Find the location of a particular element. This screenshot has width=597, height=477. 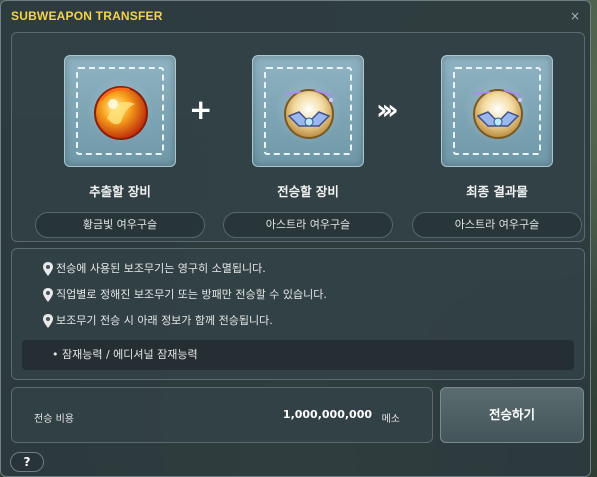

info-line: 직업별로 정해진 보조무기 또는 방패만 전승할 수 있습니다. is located at coordinates (185, 295).